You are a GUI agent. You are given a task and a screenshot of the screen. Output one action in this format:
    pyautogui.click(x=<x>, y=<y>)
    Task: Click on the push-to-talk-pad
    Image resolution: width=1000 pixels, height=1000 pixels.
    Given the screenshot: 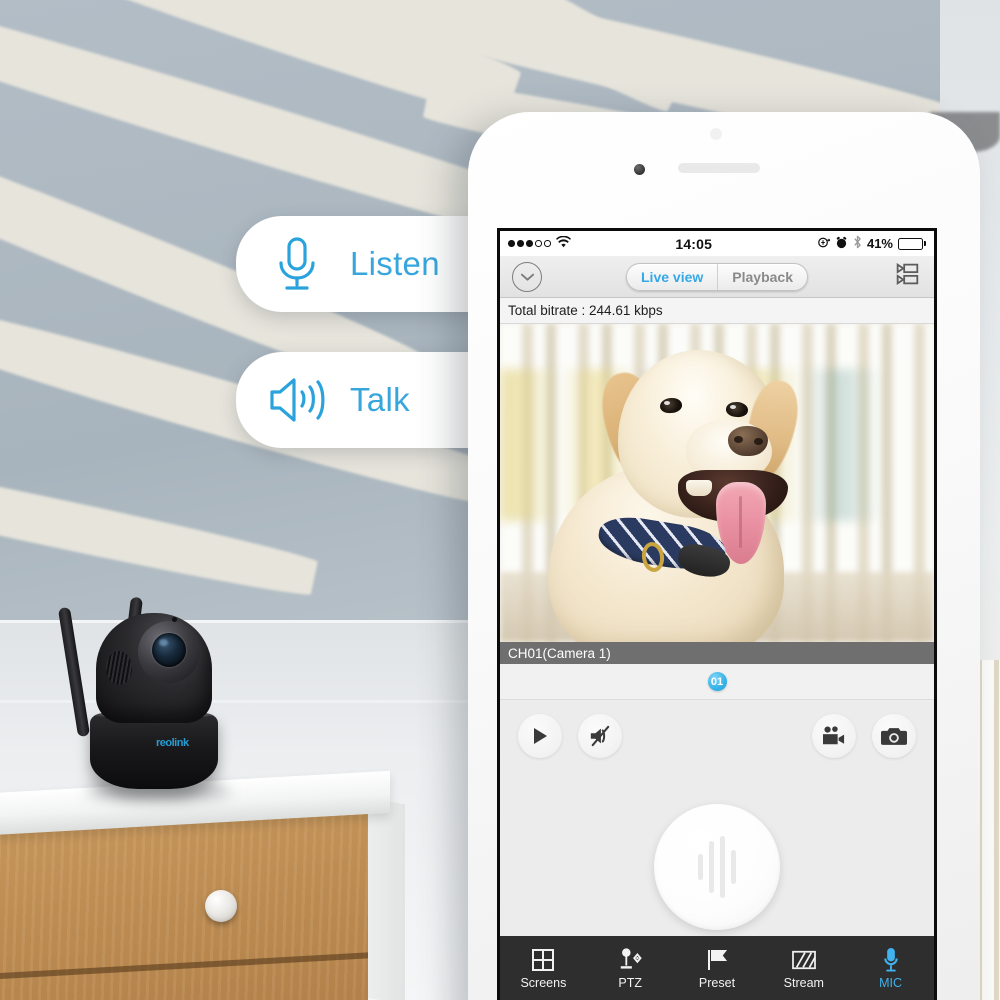 What is the action you would take?
    pyautogui.click(x=717, y=867)
    